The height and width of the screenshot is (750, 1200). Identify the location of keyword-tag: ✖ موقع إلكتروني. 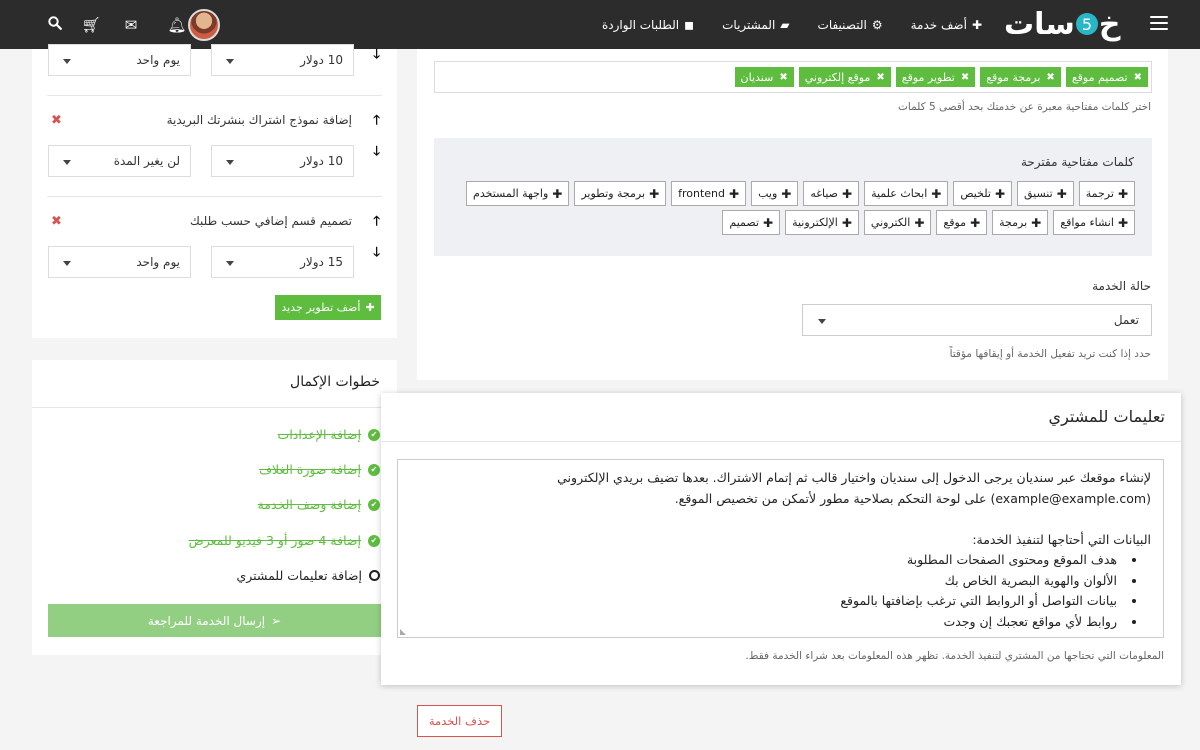
(844, 77).